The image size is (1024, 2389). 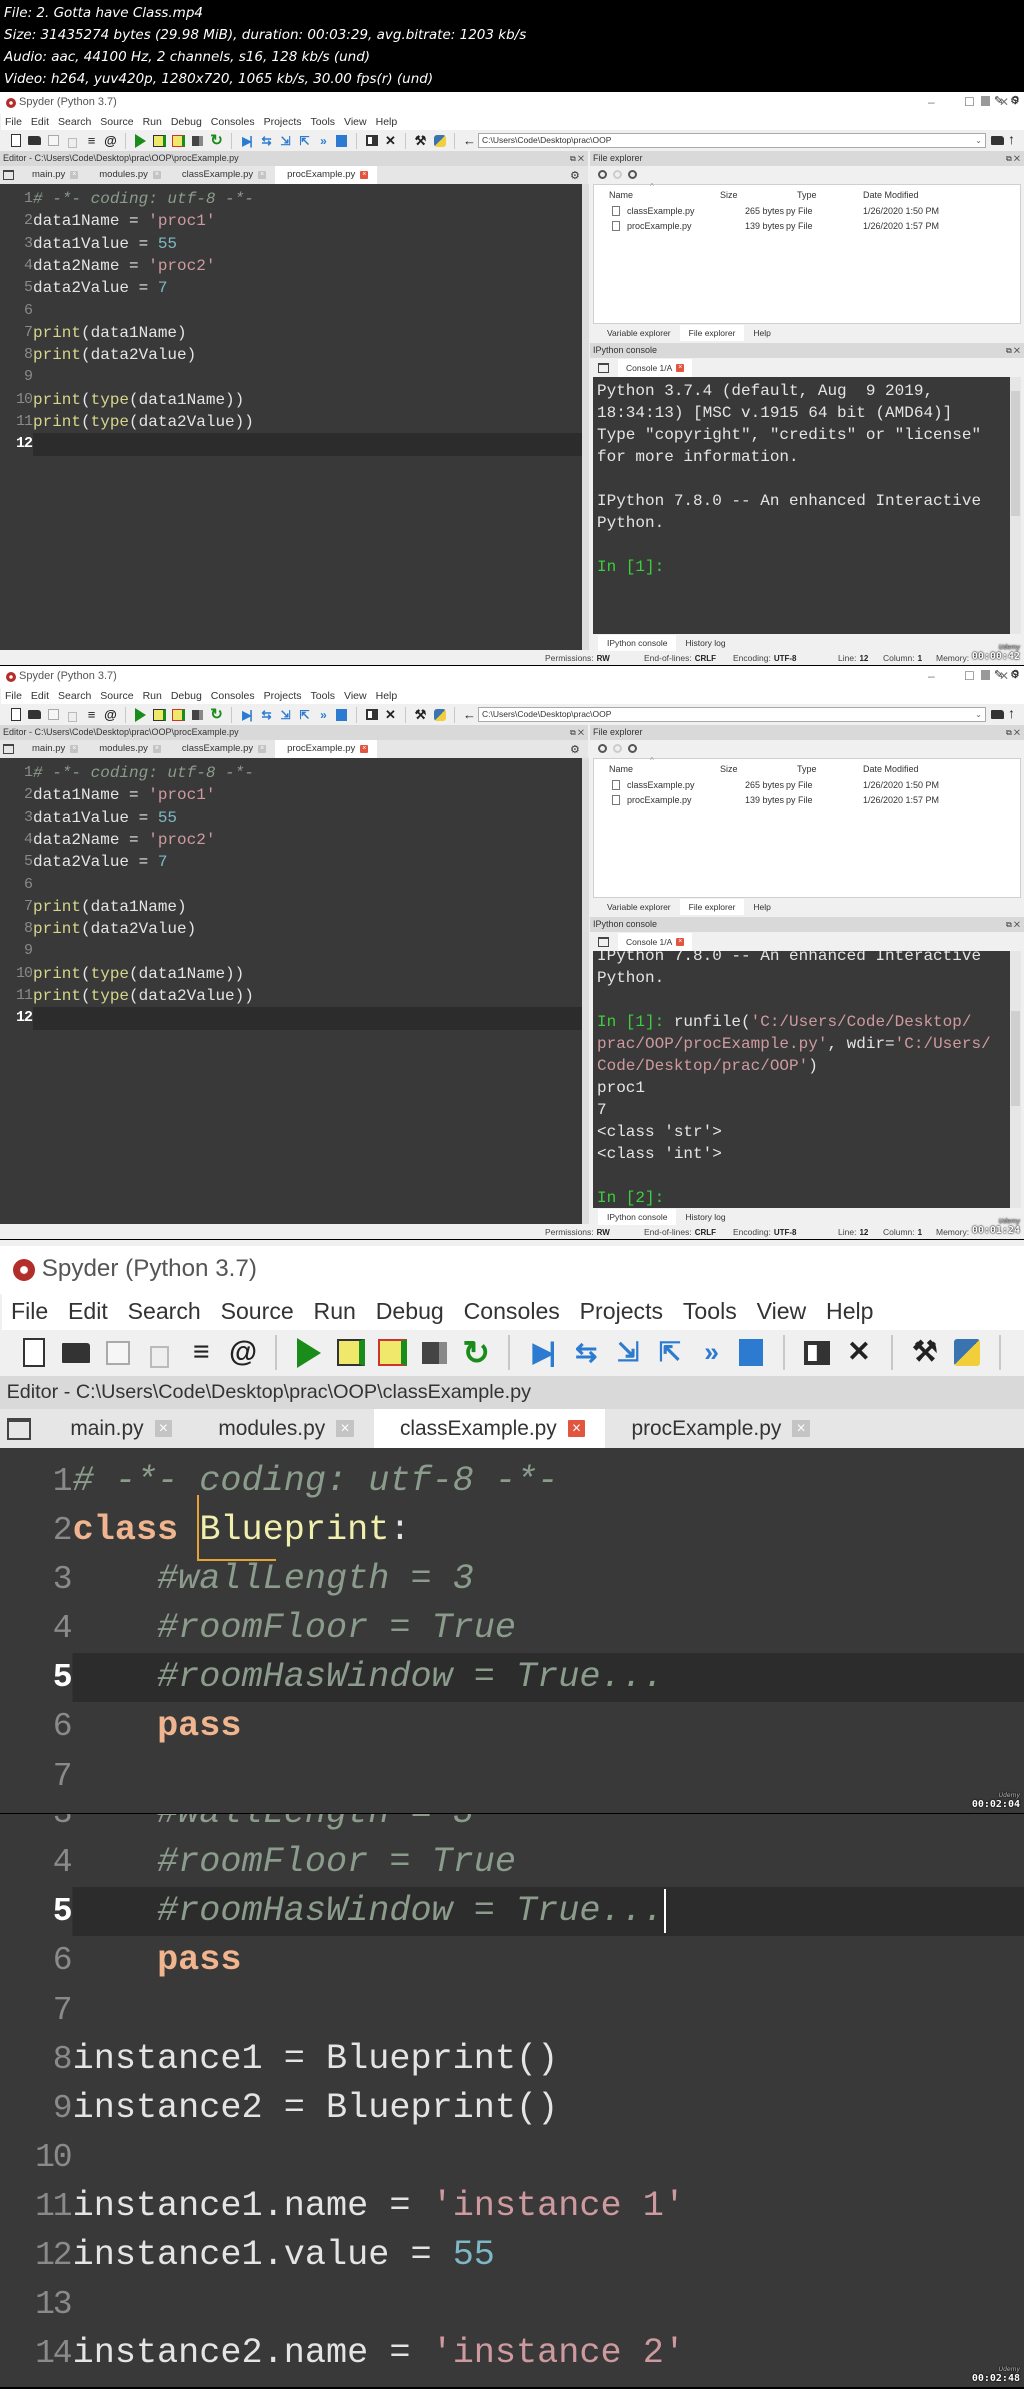 I want to click on tab-modules-py: modules.py ×, so click(x=128, y=175).